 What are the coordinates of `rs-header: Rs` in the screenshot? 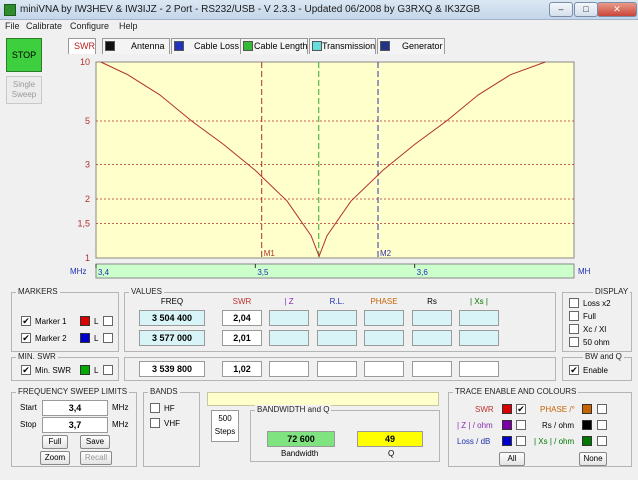 It's located at (432, 301).